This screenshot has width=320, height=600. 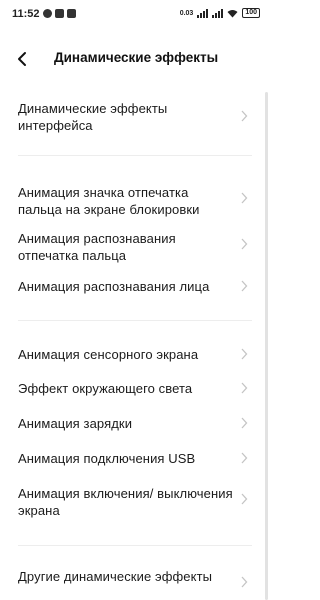 What do you see at coordinates (266, 346) in the screenshot?
I see `scrollbar` at bounding box center [266, 346].